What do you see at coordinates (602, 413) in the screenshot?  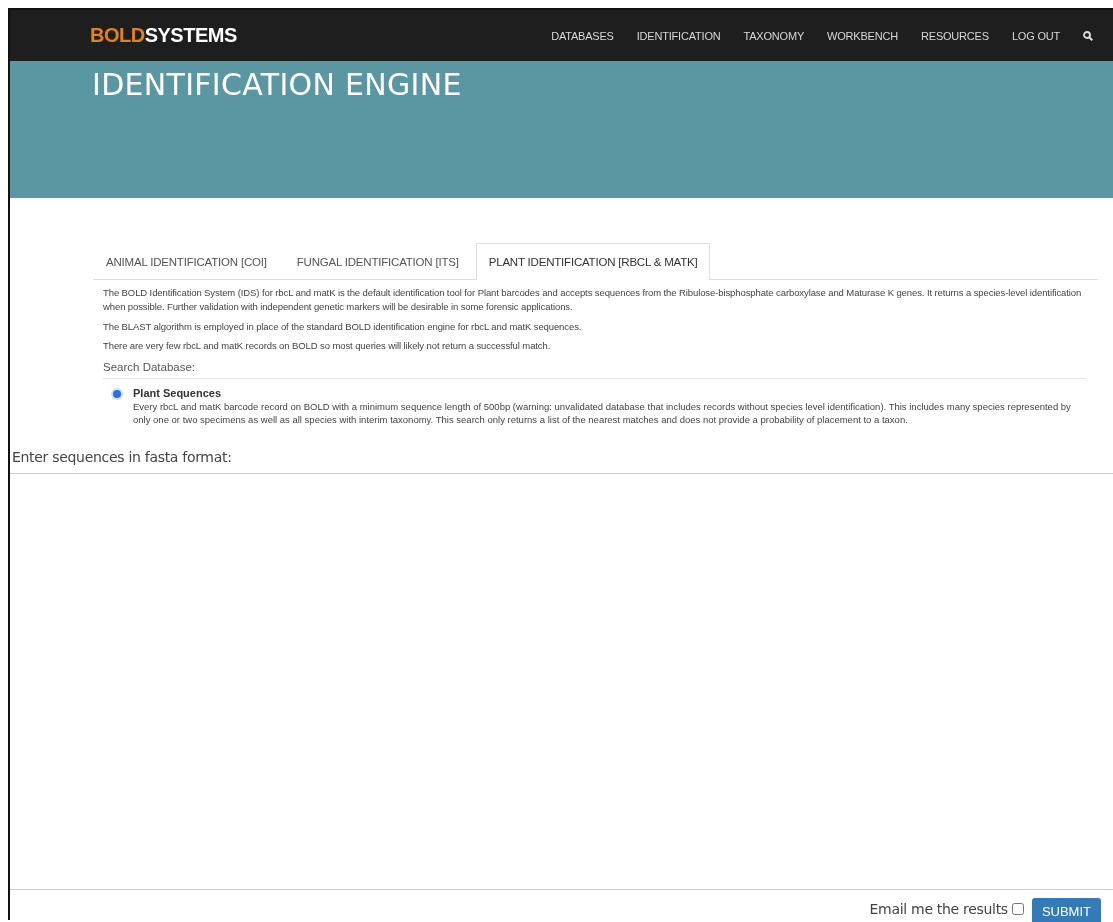 I see `option-description: Every rbcL and matK barcode record on BOLD with a minimum sequence length of 500bp (warning: unvalidated database that includes records without species level identification). This includes many species represented by only one or two specimens as well as all species with interim taxonomy. This search only returns a list of the nearest matches and does not provide a probability of placement to a taxon.` at bounding box center [602, 413].